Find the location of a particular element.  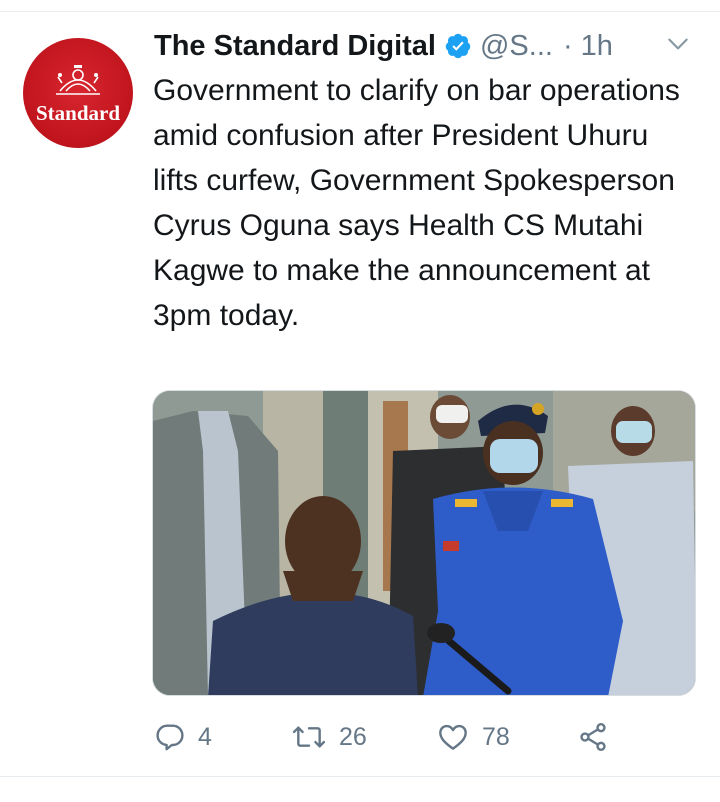

reply-button: 4 is located at coordinates (183, 737).